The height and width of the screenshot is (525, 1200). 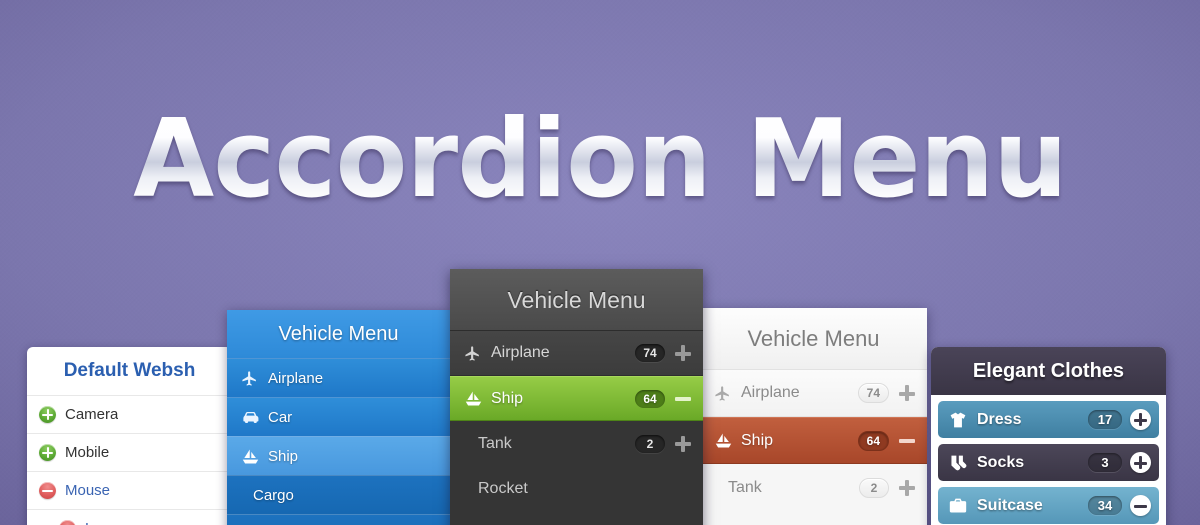 What do you see at coordinates (576, 518) in the screenshot?
I see `list-item: Helicopter` at bounding box center [576, 518].